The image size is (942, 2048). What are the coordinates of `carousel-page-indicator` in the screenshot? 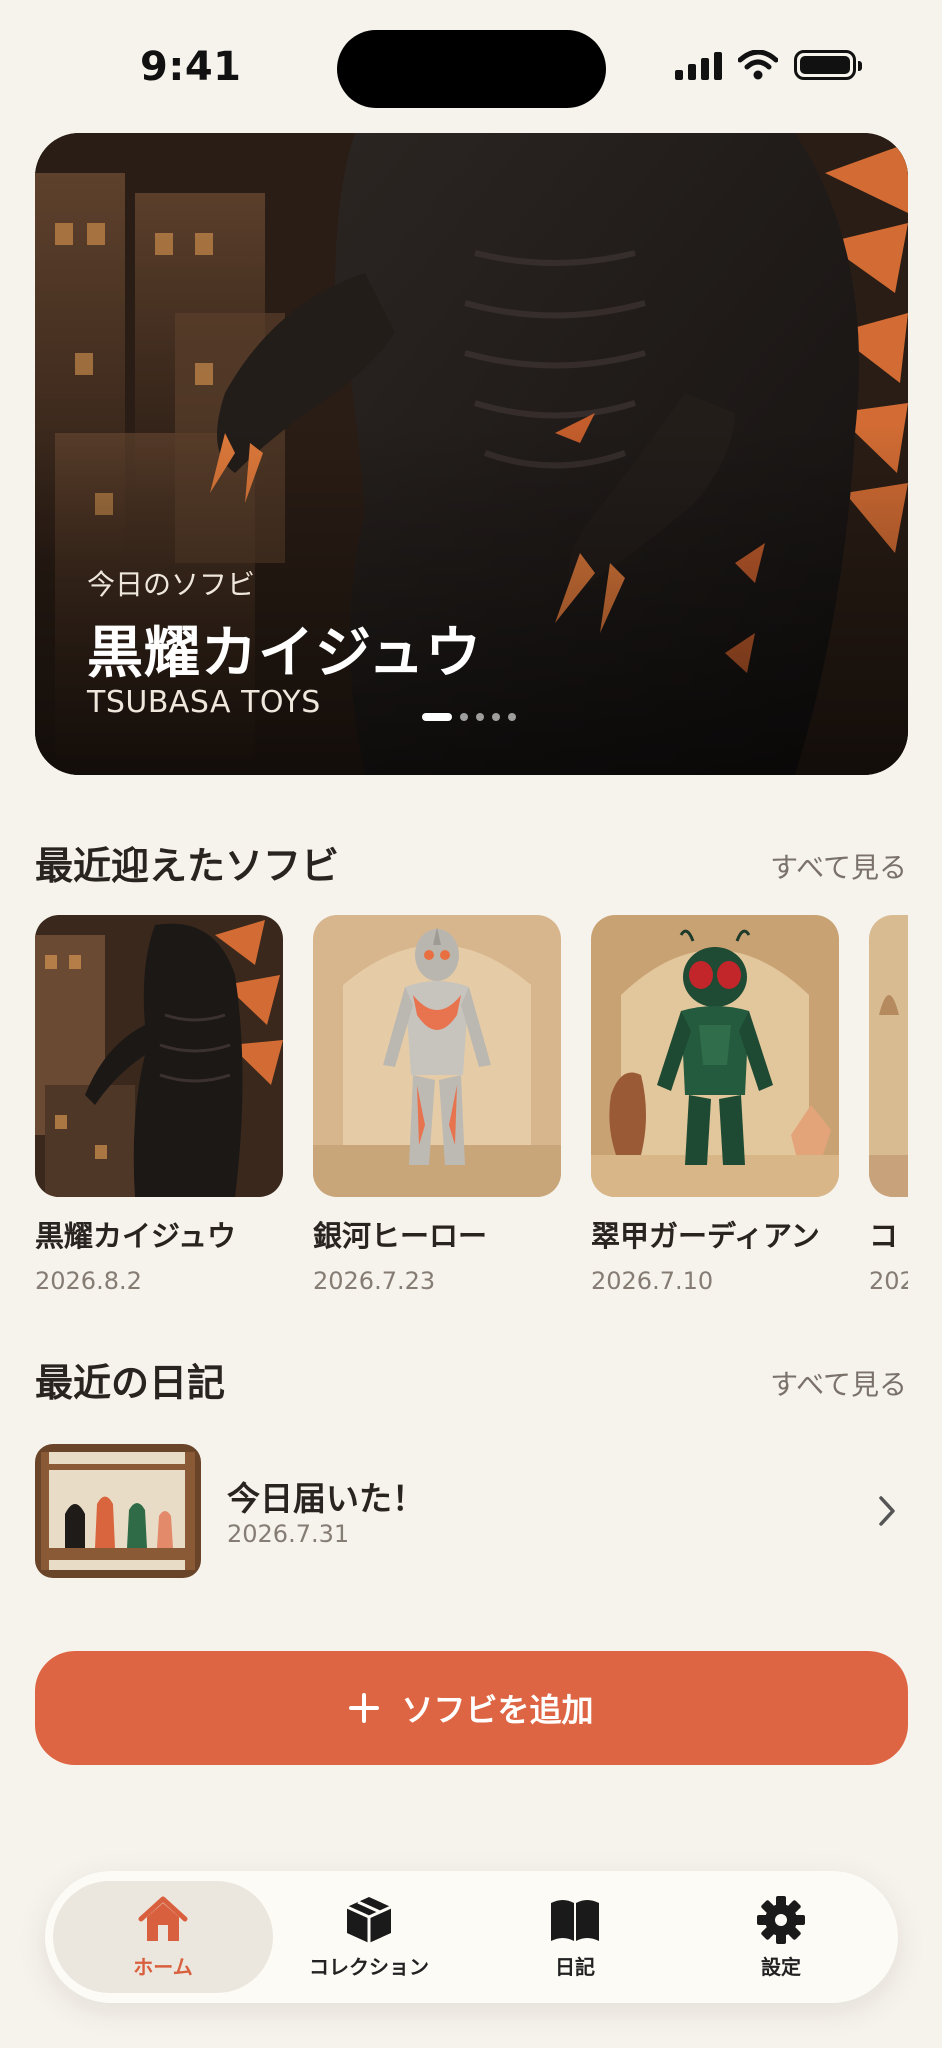 It's located at (469, 717).